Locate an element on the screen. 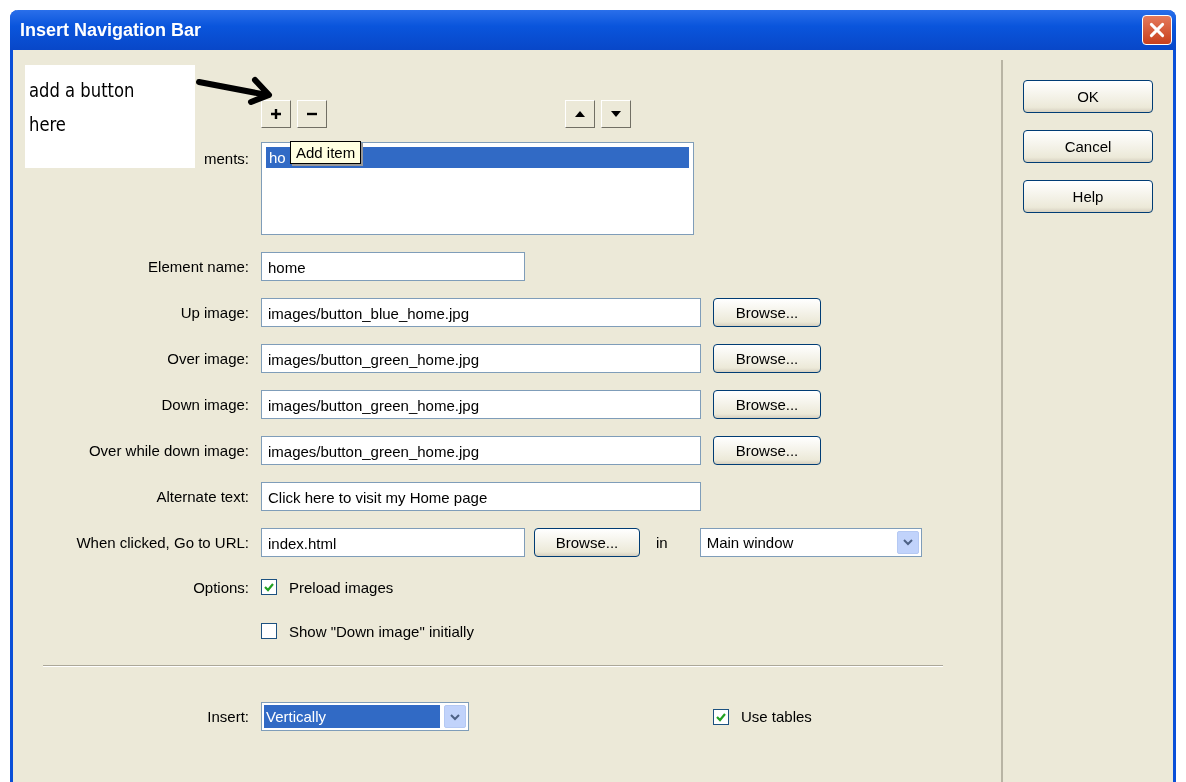 The image size is (1186, 782). tooltip: Add item is located at coordinates (326, 152).